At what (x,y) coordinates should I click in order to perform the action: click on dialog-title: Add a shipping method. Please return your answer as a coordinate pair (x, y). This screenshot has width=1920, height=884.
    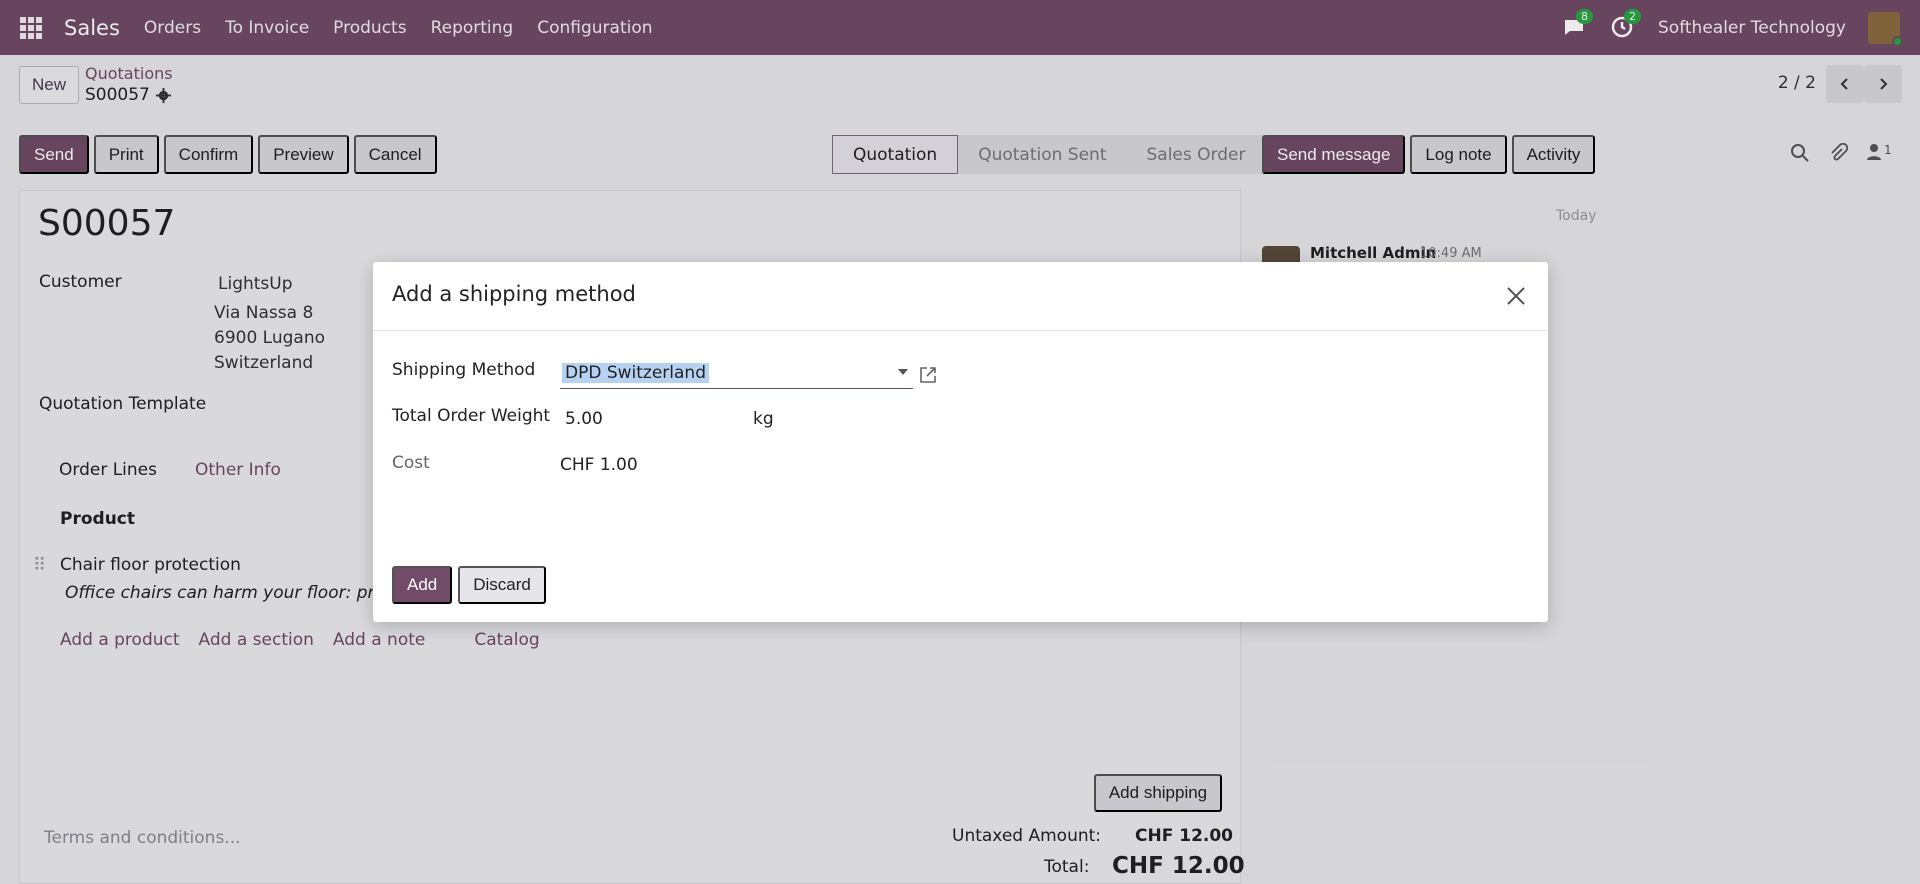
    Looking at the image, I should click on (514, 294).